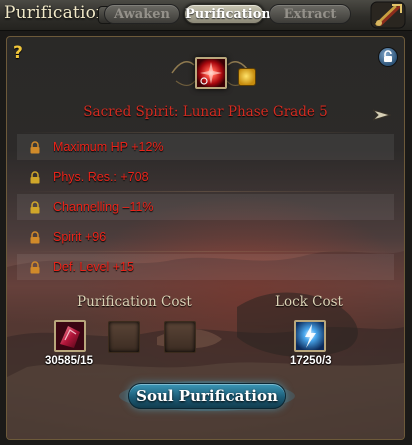 This screenshot has width=412, height=445. Describe the element at coordinates (205, 177) in the screenshot. I see `stat-row-phys-res: Phys. Res.: +708` at that location.